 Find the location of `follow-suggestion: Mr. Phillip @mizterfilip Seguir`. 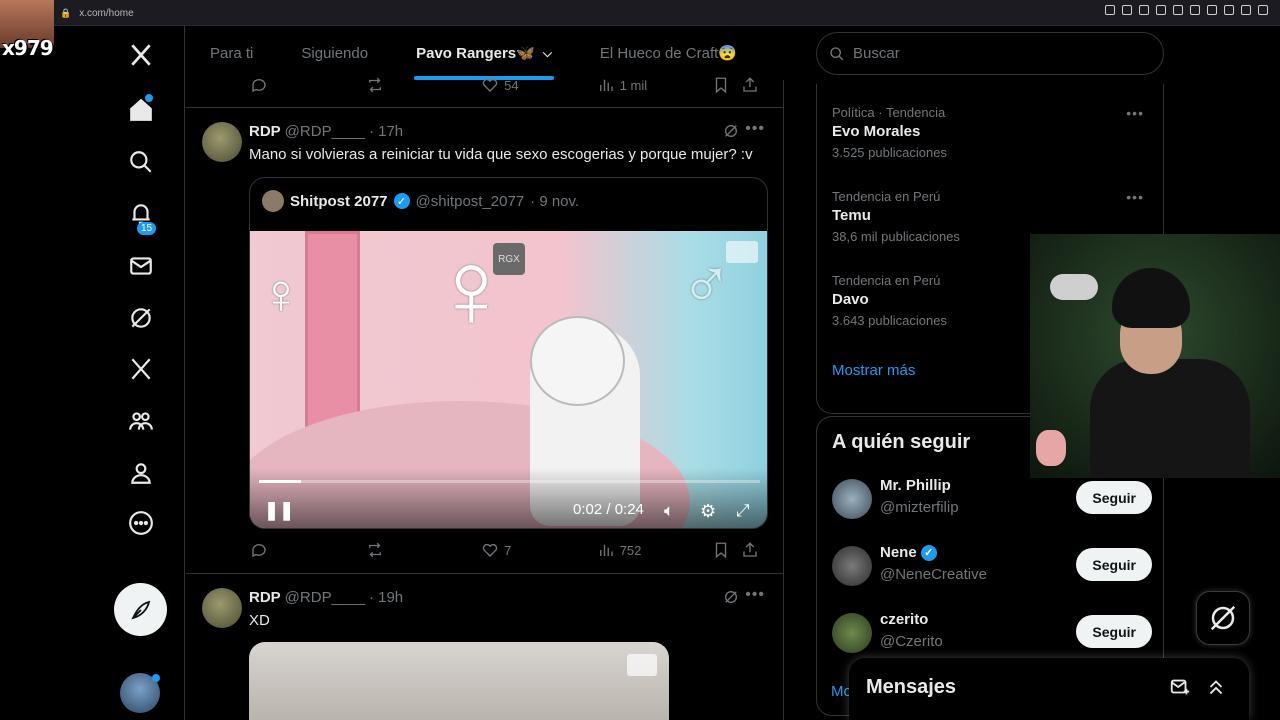

follow-suggestion: Mr. Phillip @mizterfilip Seguir is located at coordinates (992, 501).